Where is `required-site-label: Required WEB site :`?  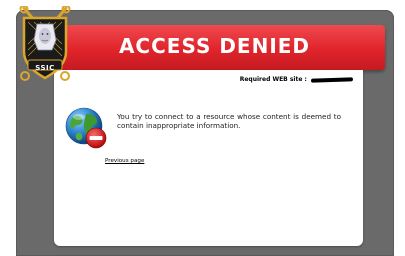
required-site-label: Required WEB site : is located at coordinates (273, 79).